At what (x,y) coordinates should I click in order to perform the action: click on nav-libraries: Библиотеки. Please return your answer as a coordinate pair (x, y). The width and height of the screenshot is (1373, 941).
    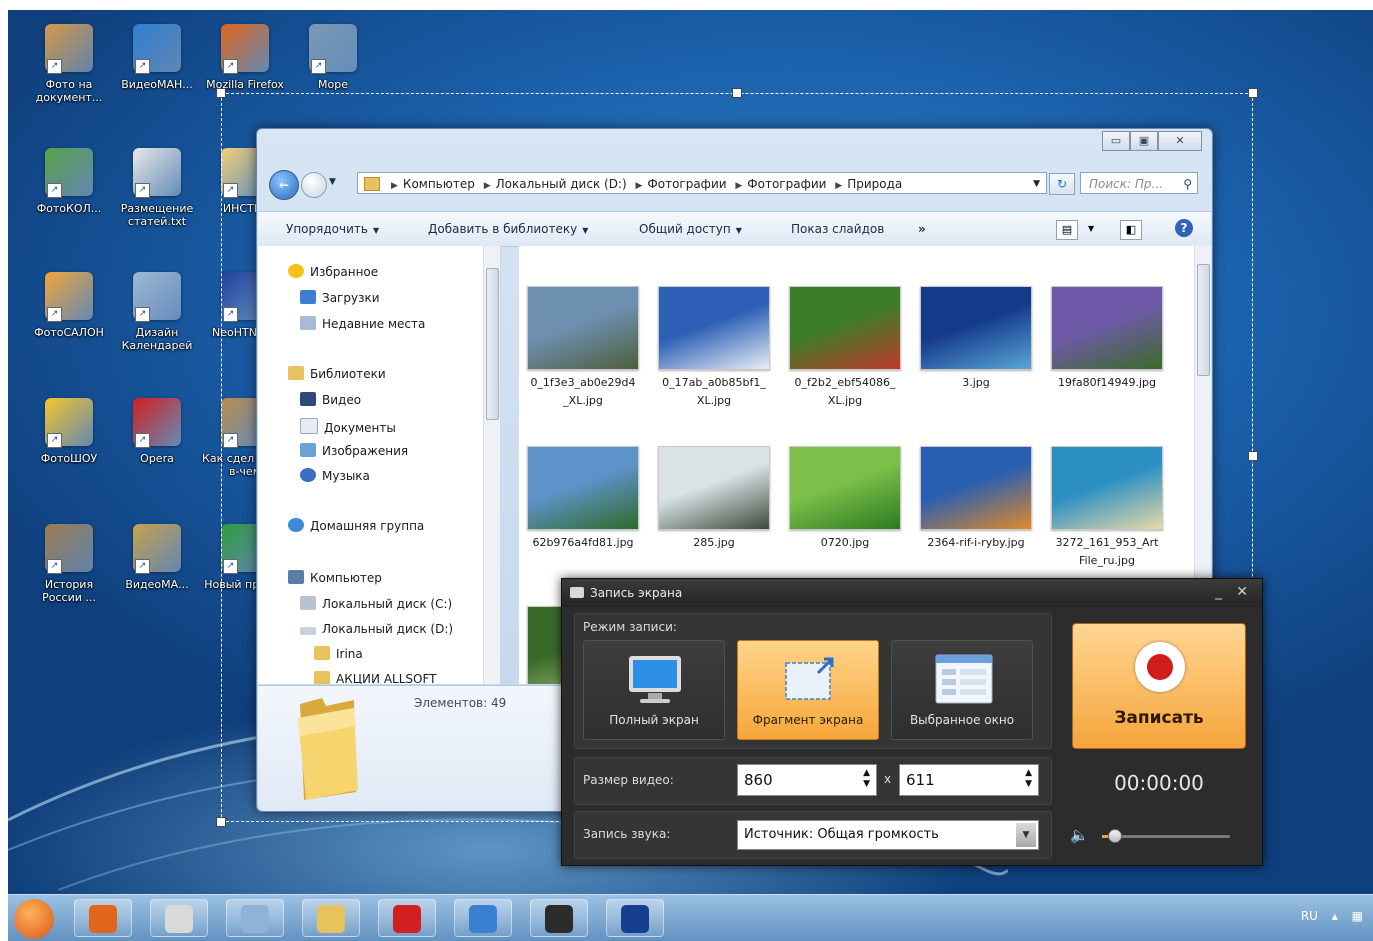
    Looking at the image, I should click on (337, 373).